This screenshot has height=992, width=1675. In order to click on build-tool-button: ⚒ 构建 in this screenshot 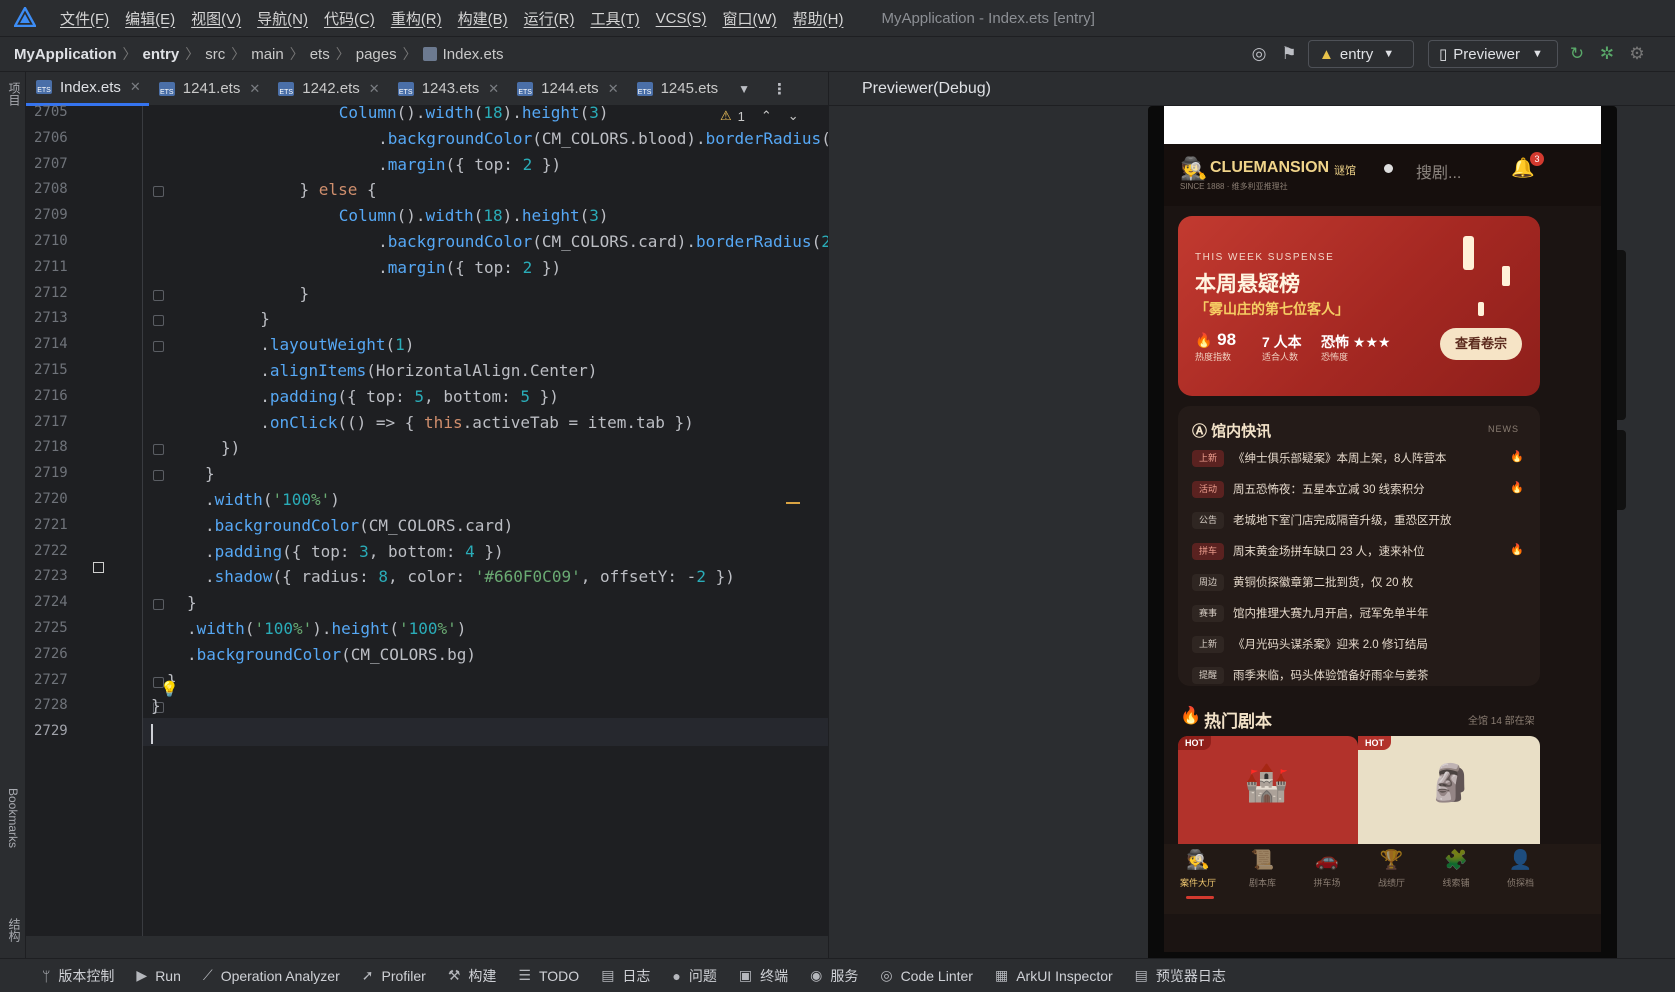, I will do `click(472, 976)`.